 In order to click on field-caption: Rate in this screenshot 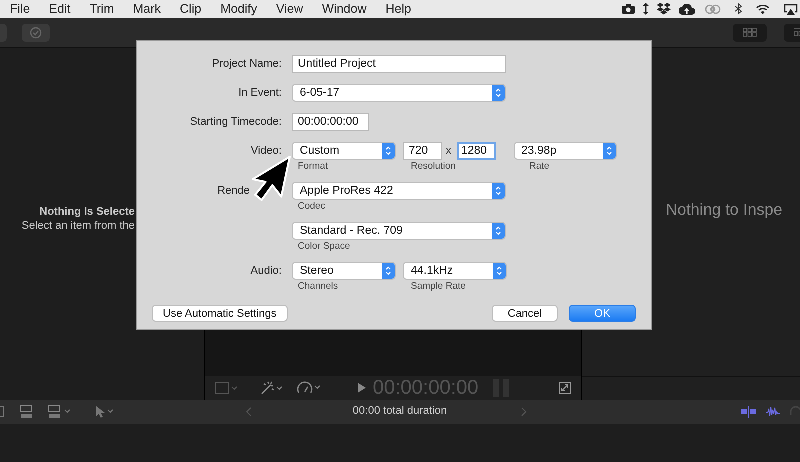, I will do `click(539, 167)`.